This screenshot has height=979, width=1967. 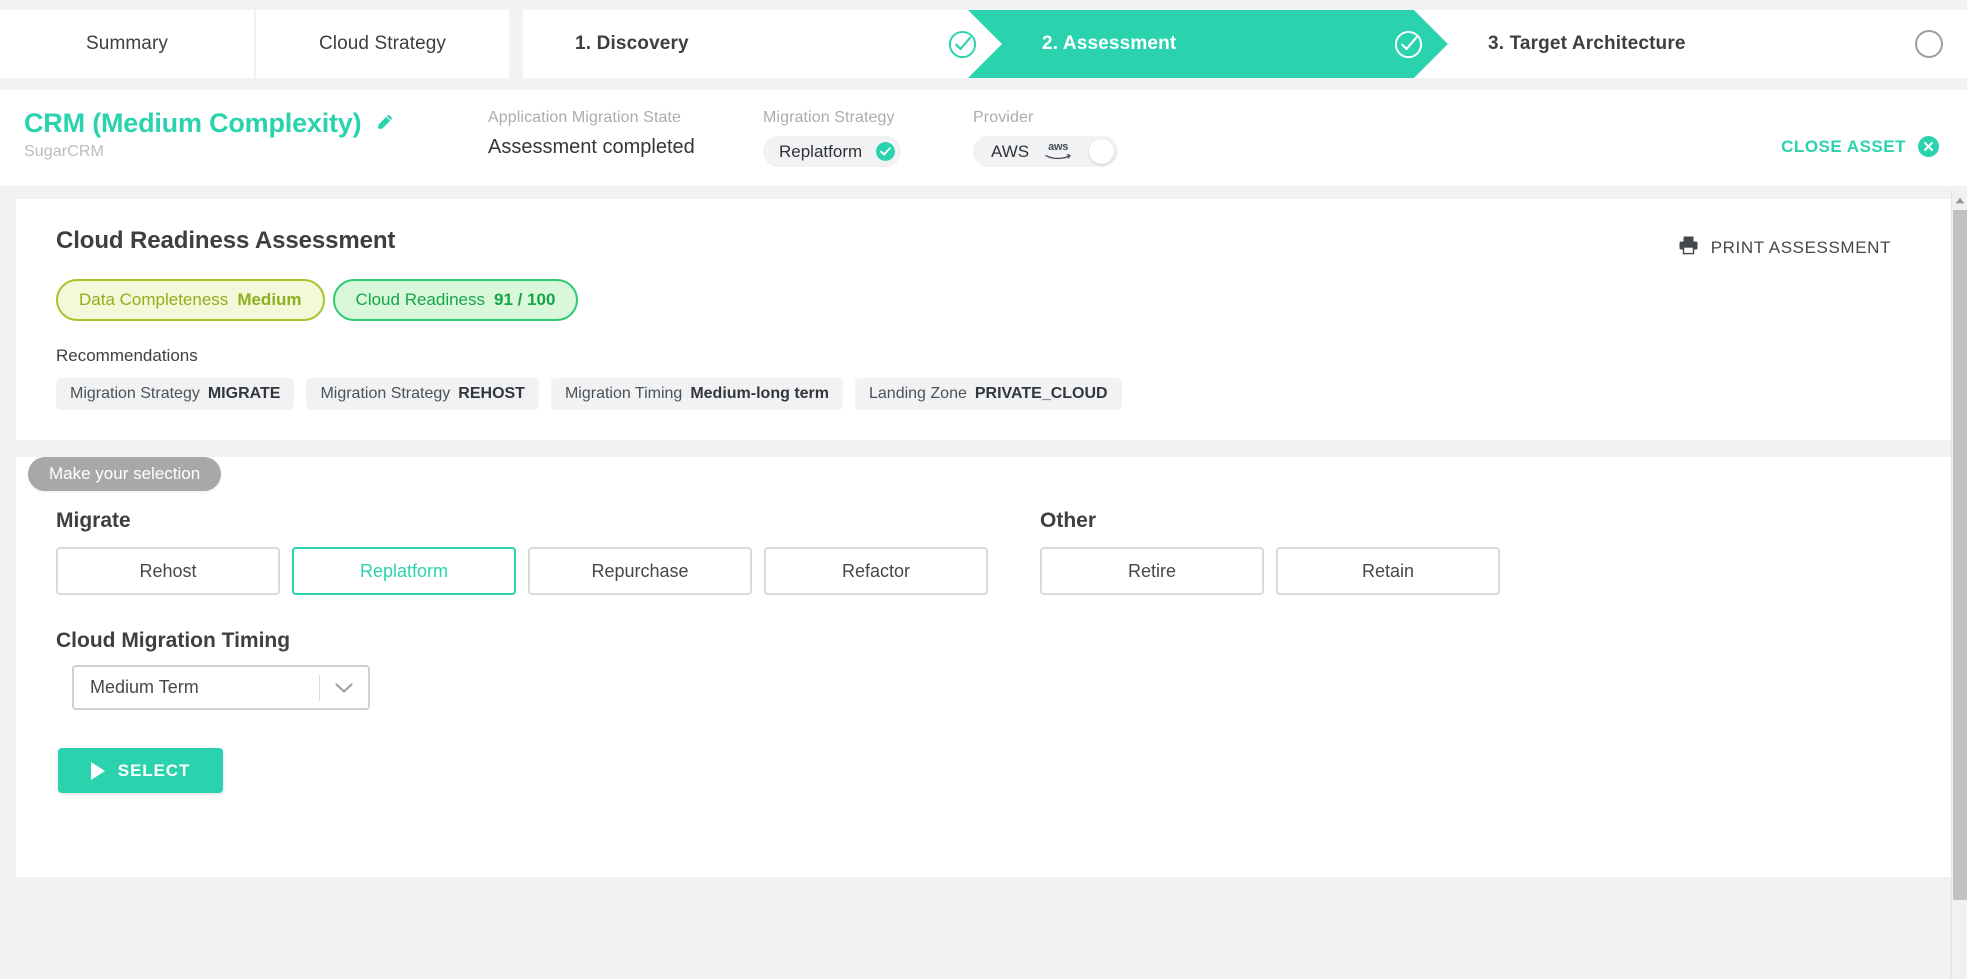 I want to click on play-icon, so click(x=97, y=770).